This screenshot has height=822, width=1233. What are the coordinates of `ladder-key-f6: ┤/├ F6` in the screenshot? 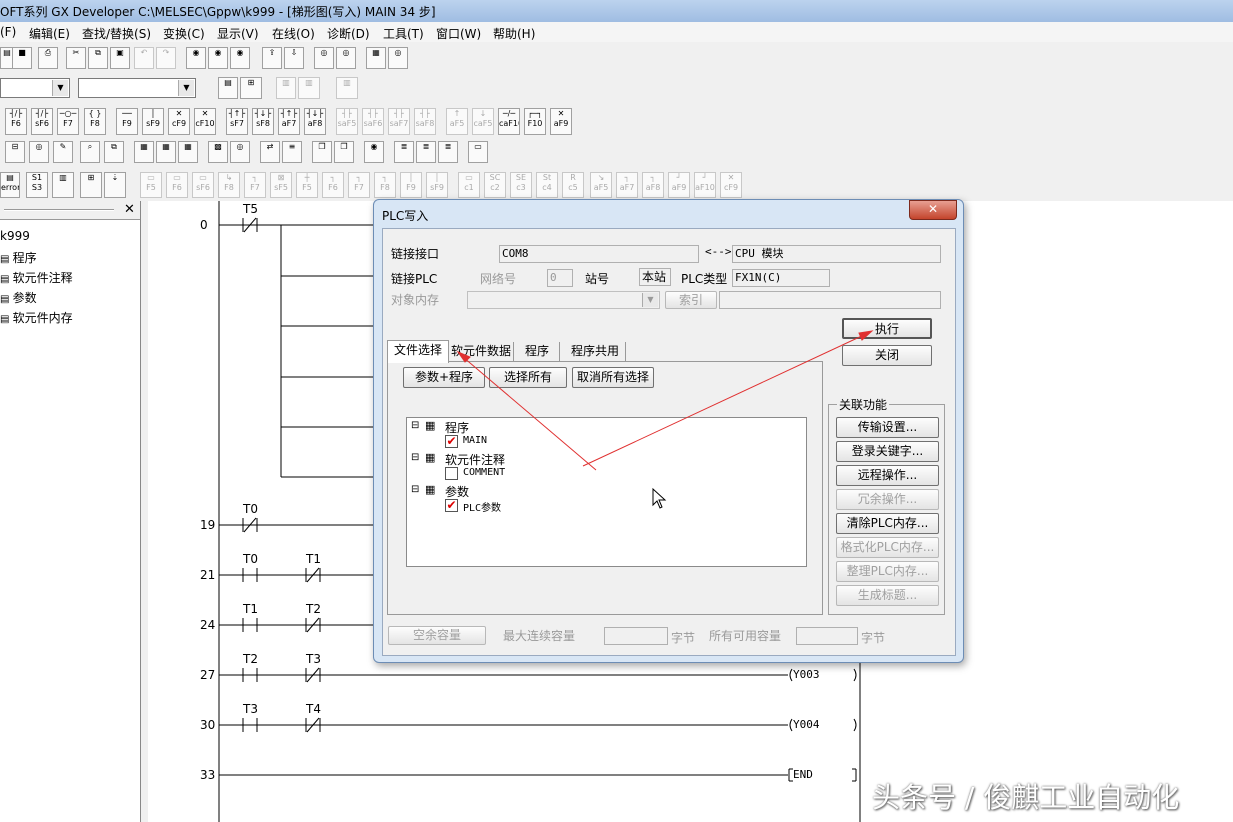 It's located at (16, 121).